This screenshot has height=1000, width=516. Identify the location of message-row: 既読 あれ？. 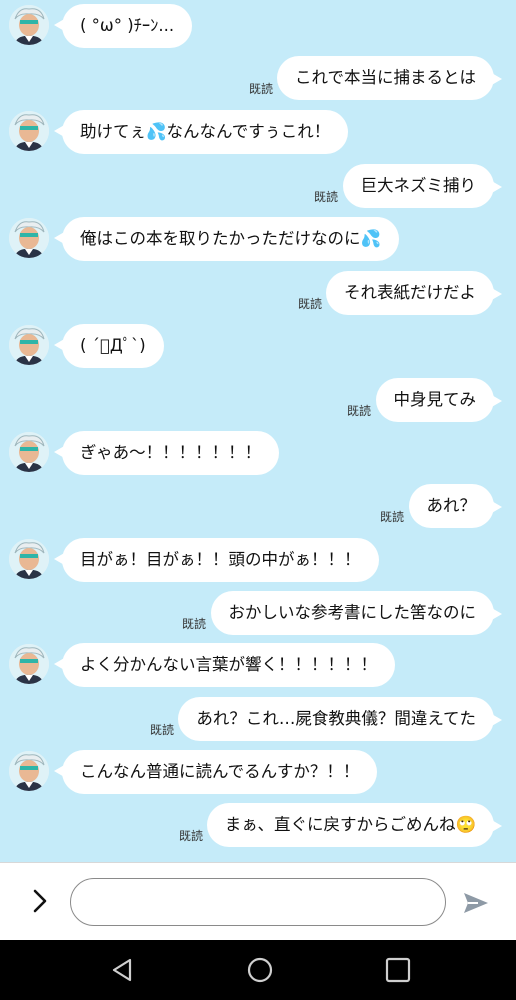
(258, 509).